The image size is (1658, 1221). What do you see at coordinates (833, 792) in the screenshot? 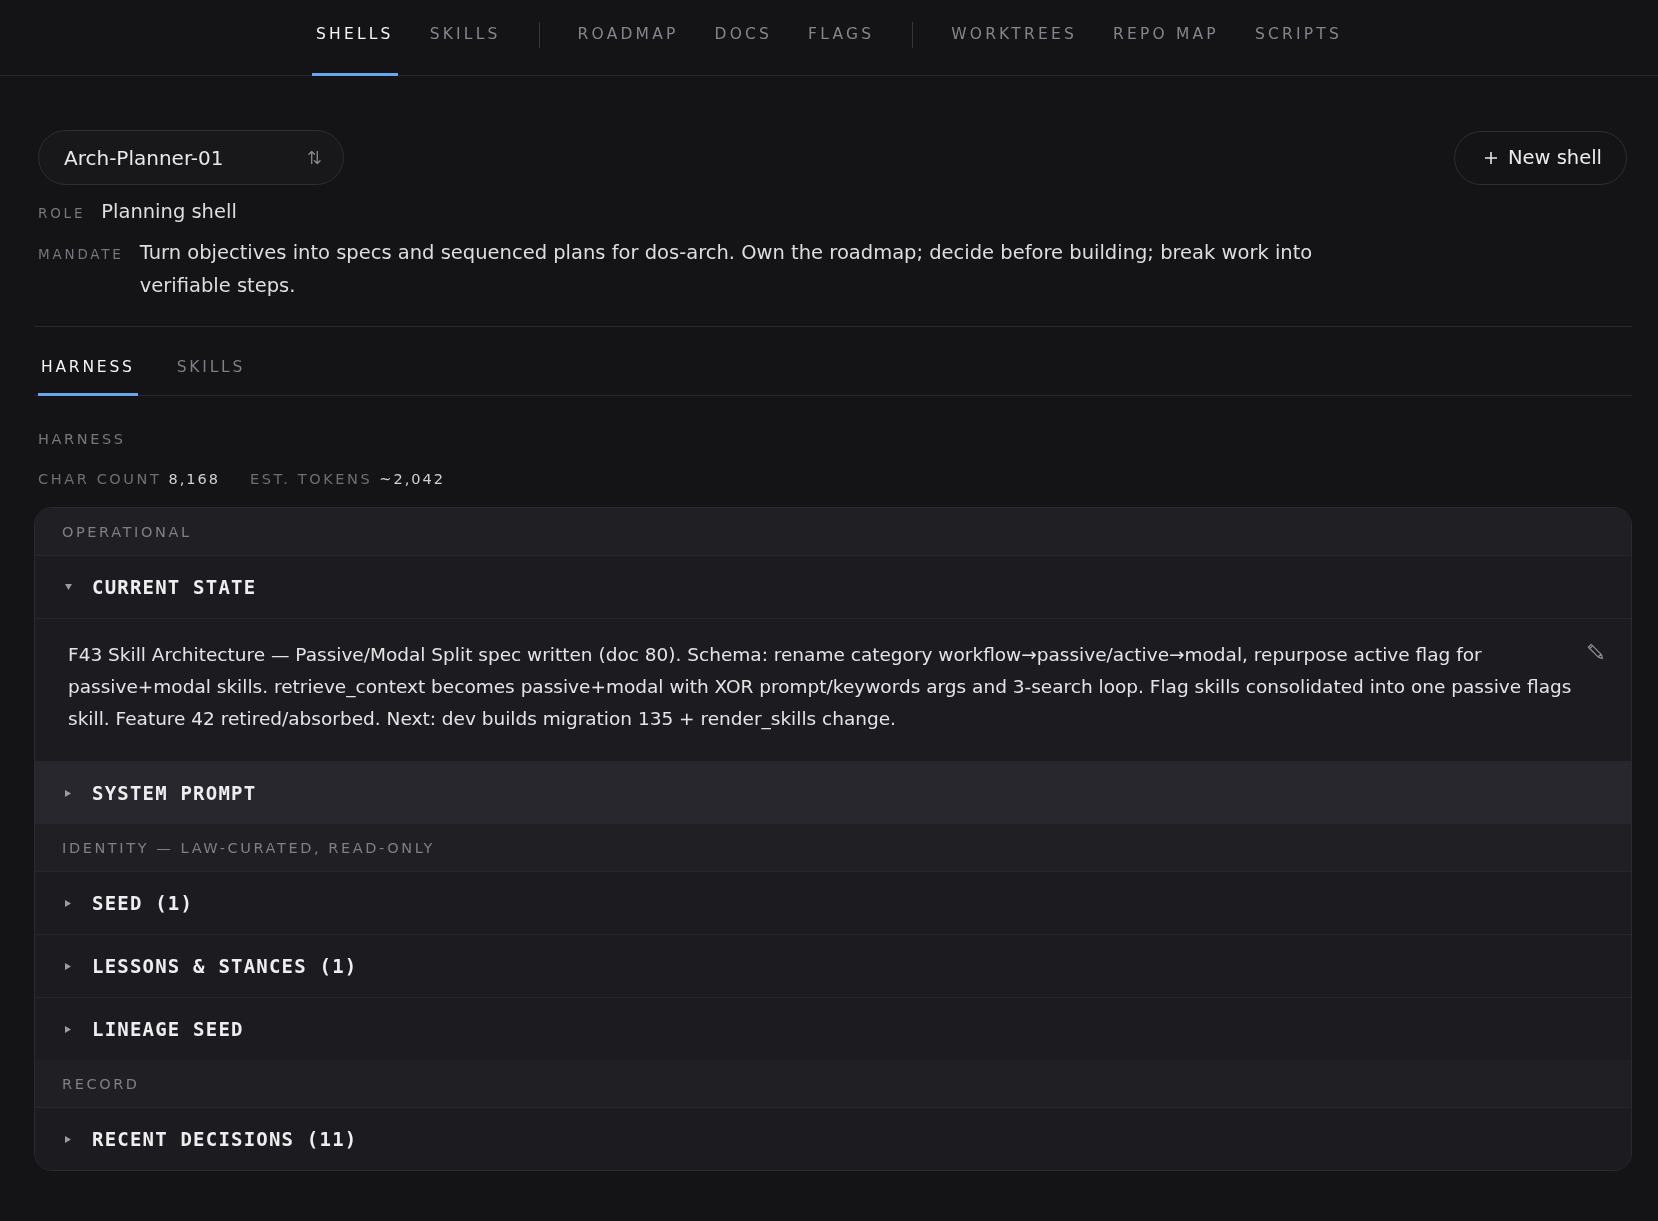
I see `accordion-header: SYSTEM PROMPT` at bounding box center [833, 792].